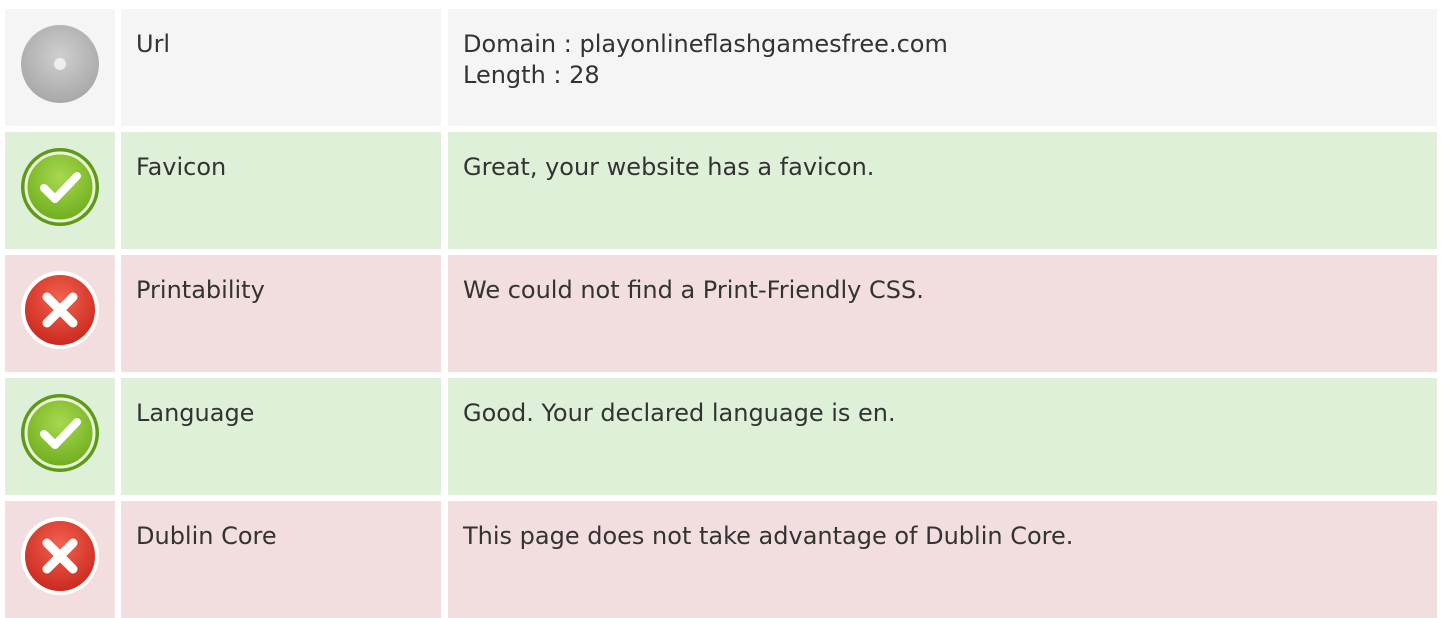 This screenshot has width=1450, height=618. Describe the element at coordinates (281, 313) in the screenshot. I see `check-name: Printability` at that location.